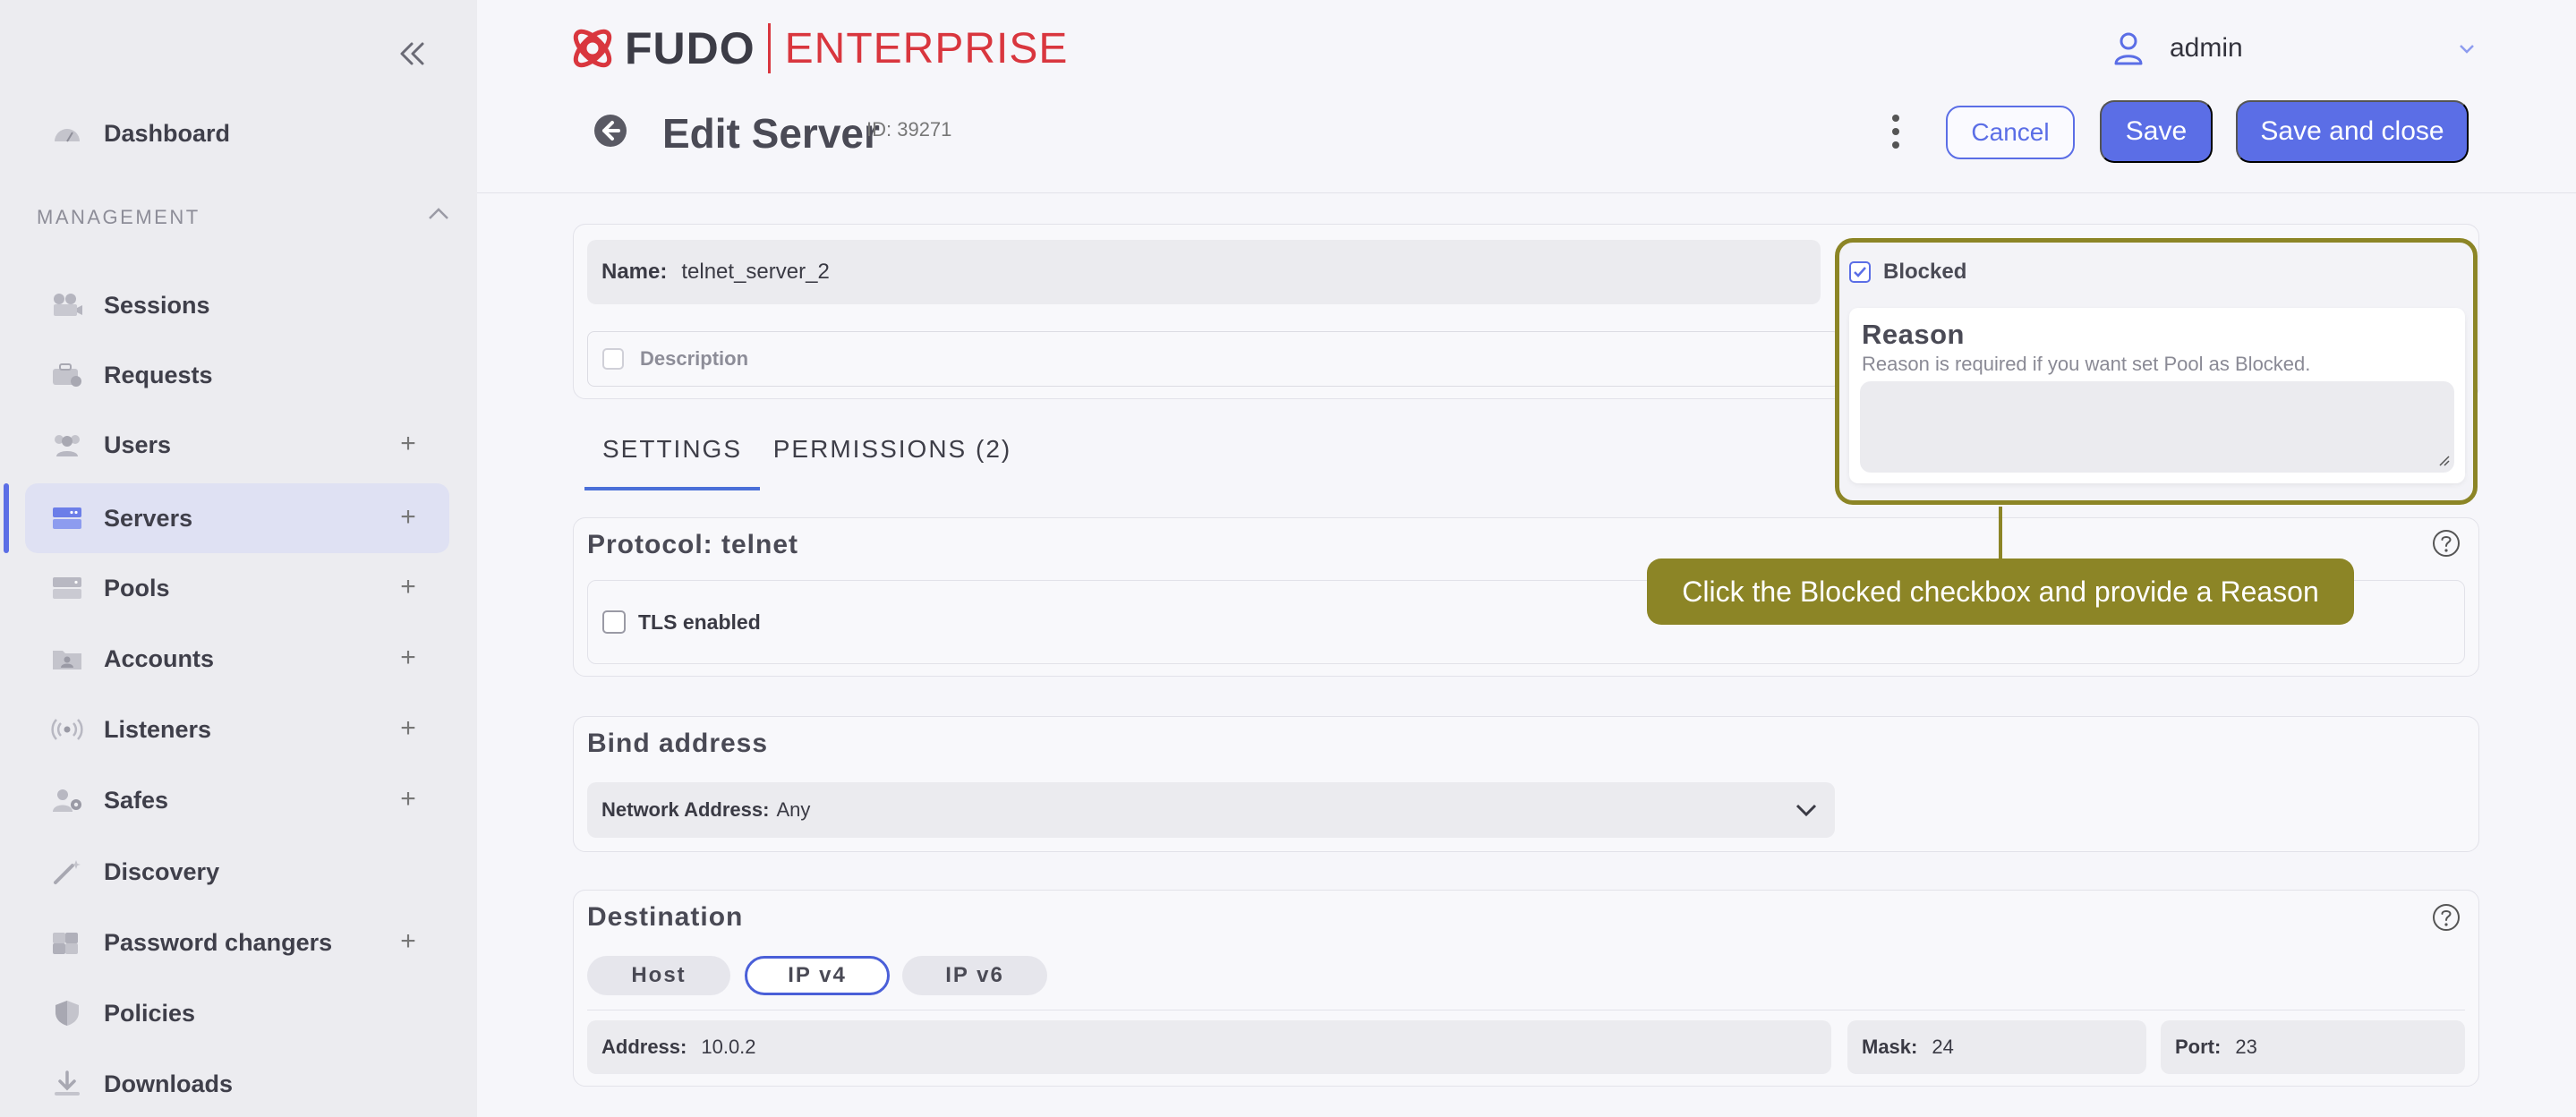 The width and height of the screenshot is (2576, 1117). Describe the element at coordinates (1211, 810) in the screenshot. I see `network-address-select: Network Address: Any` at that location.